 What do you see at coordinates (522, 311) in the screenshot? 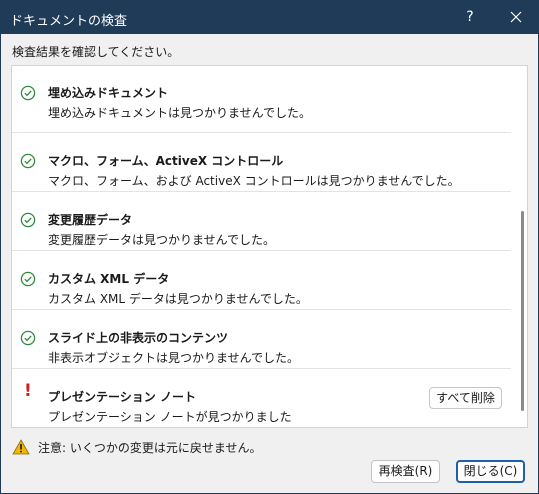
I see `scrollbar-thumb` at bounding box center [522, 311].